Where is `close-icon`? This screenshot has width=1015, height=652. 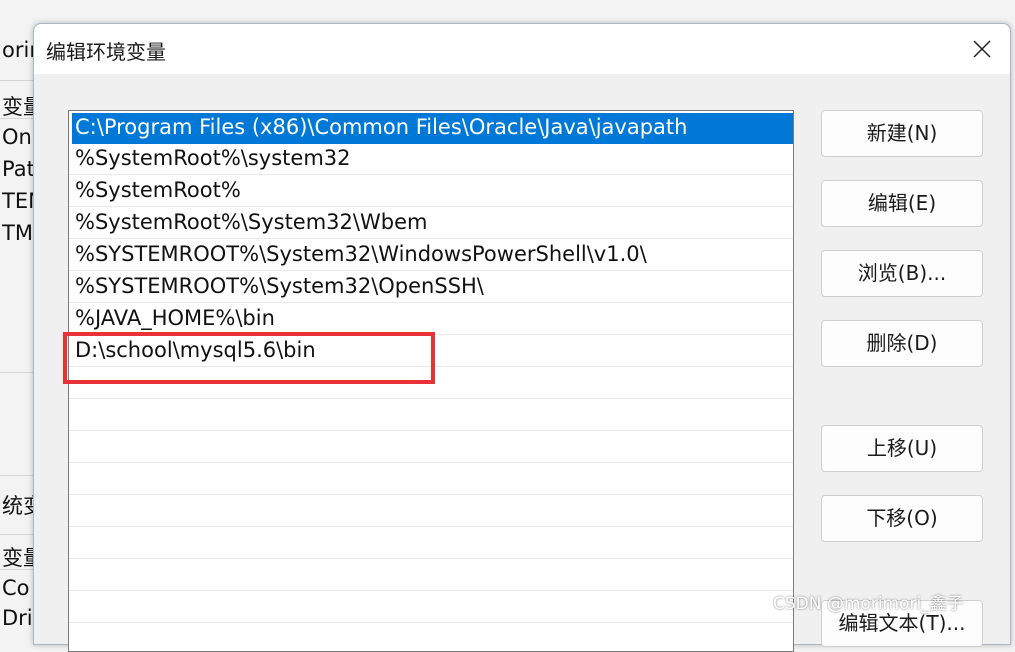 close-icon is located at coordinates (982, 49).